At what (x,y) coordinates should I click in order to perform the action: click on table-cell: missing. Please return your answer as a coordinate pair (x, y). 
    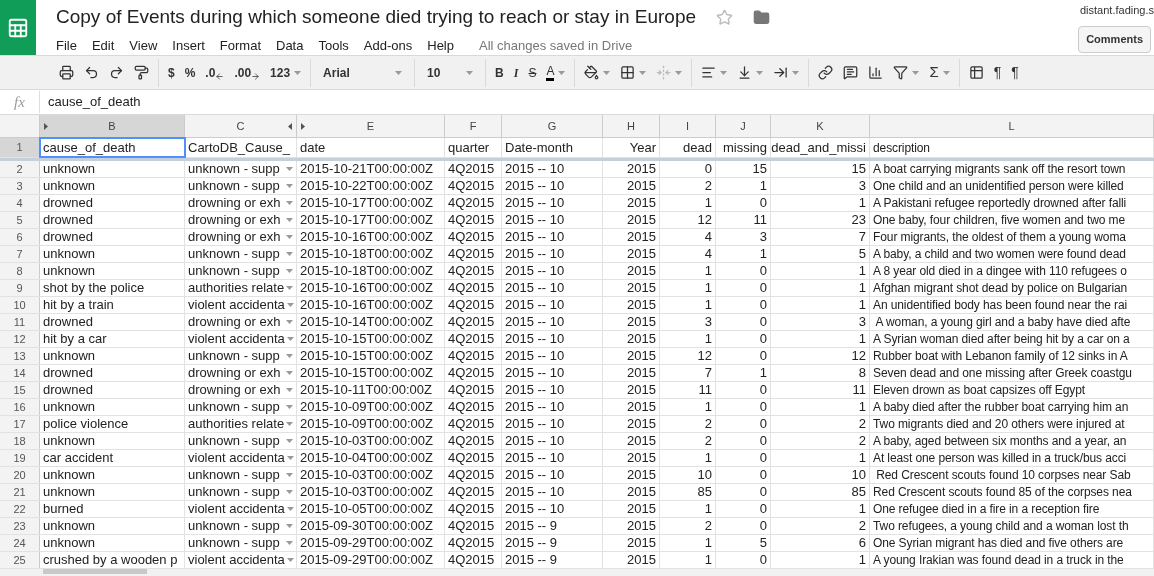
    Looking at the image, I should click on (743, 147).